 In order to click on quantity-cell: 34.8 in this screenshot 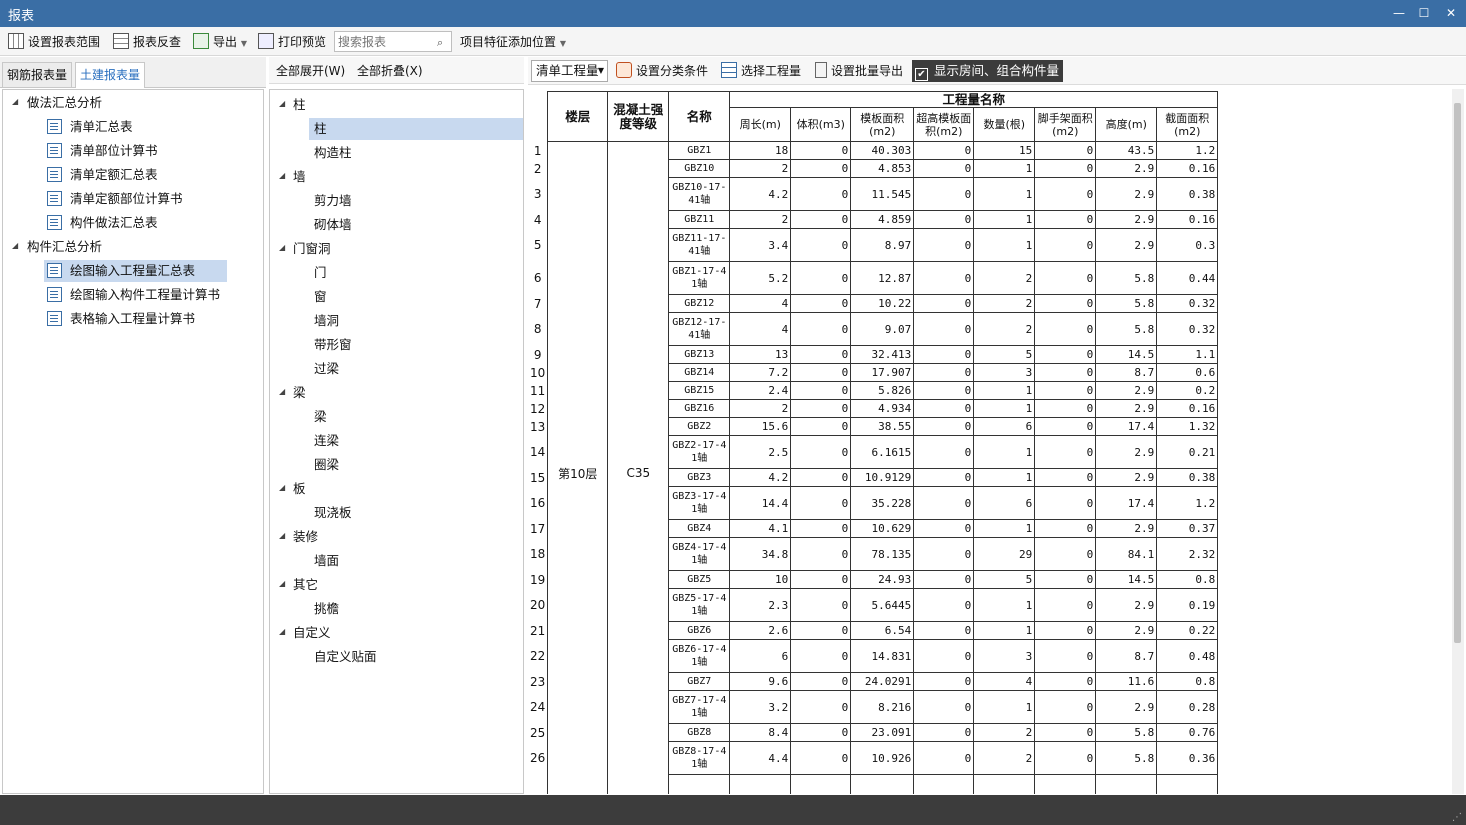, I will do `click(760, 554)`.